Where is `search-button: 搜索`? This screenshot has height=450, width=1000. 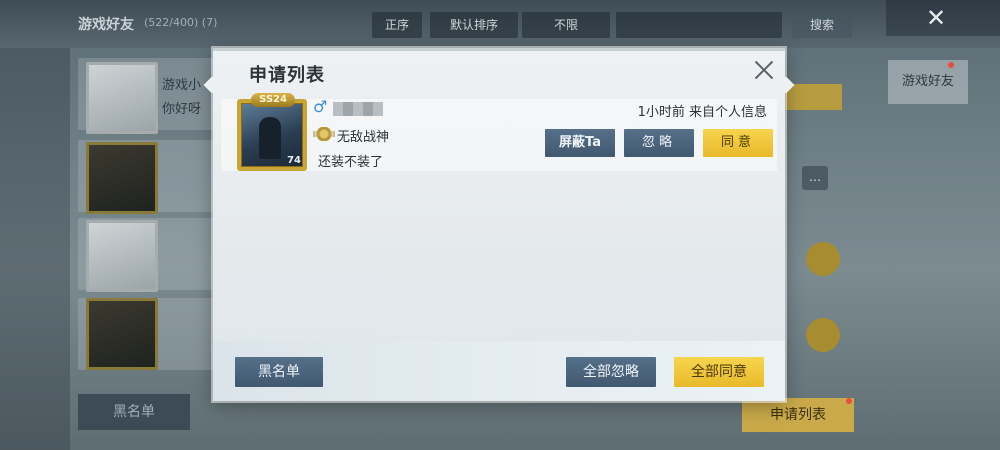
search-button: 搜索 is located at coordinates (822, 25).